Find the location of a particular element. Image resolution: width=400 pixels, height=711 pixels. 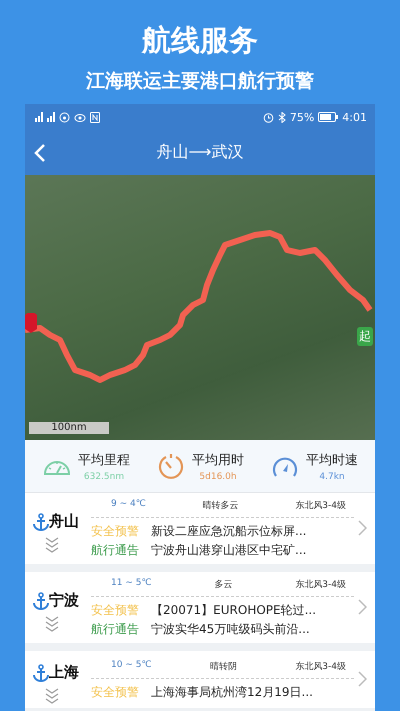

bluetooth-icon is located at coordinates (282, 117).